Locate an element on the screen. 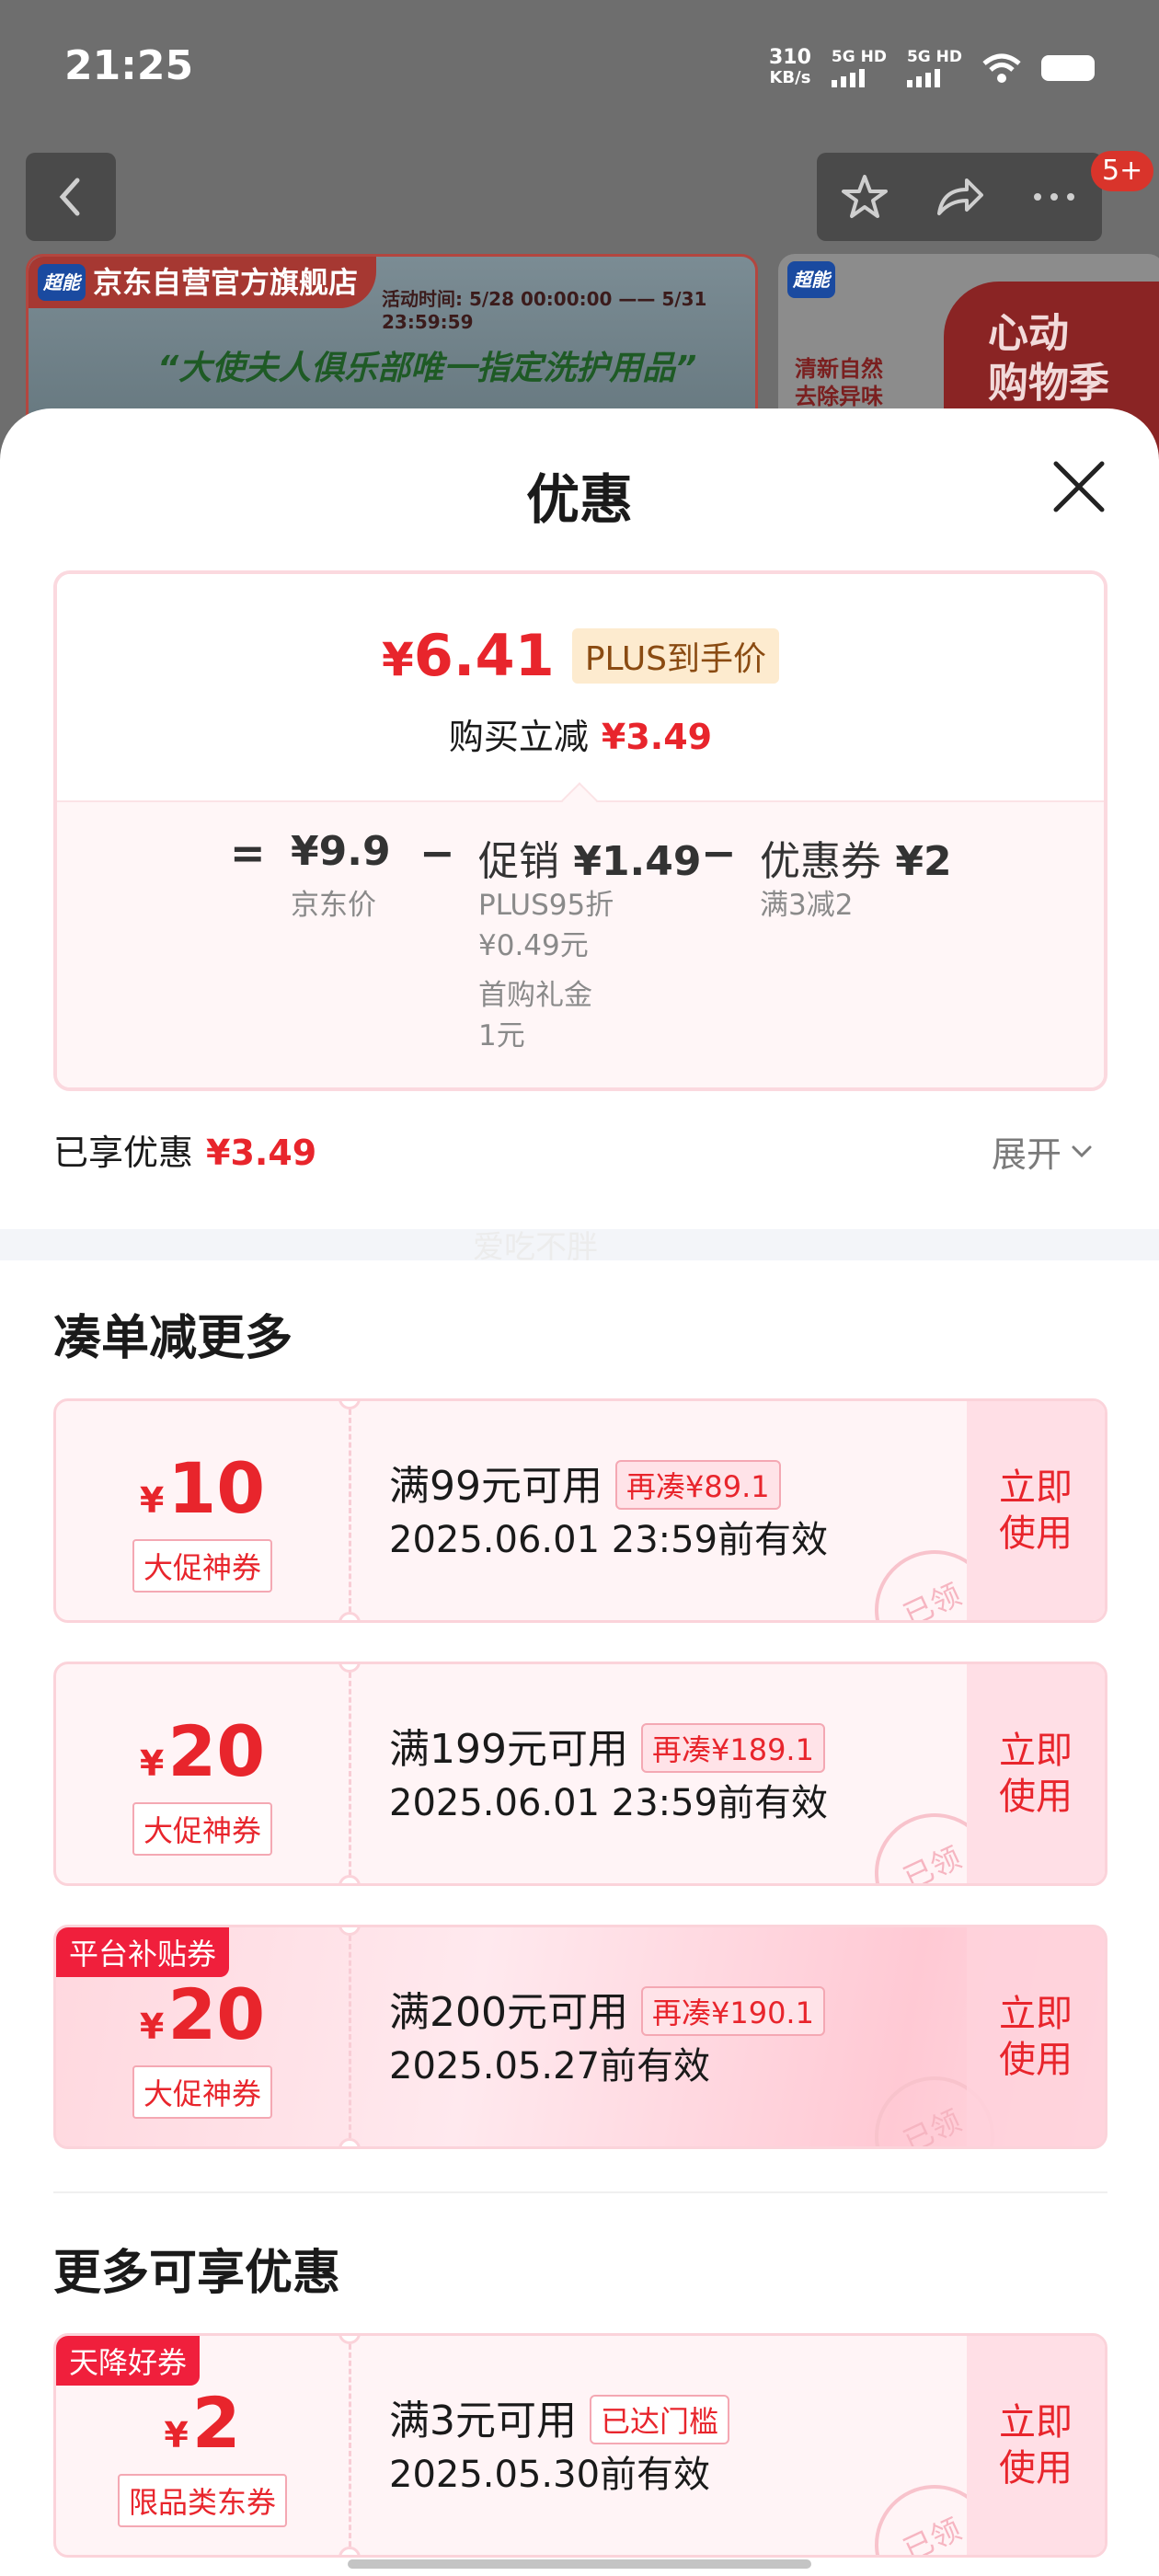 This screenshot has height=2576, width=1159. side-text-2: 去除异味 is located at coordinates (839, 396).